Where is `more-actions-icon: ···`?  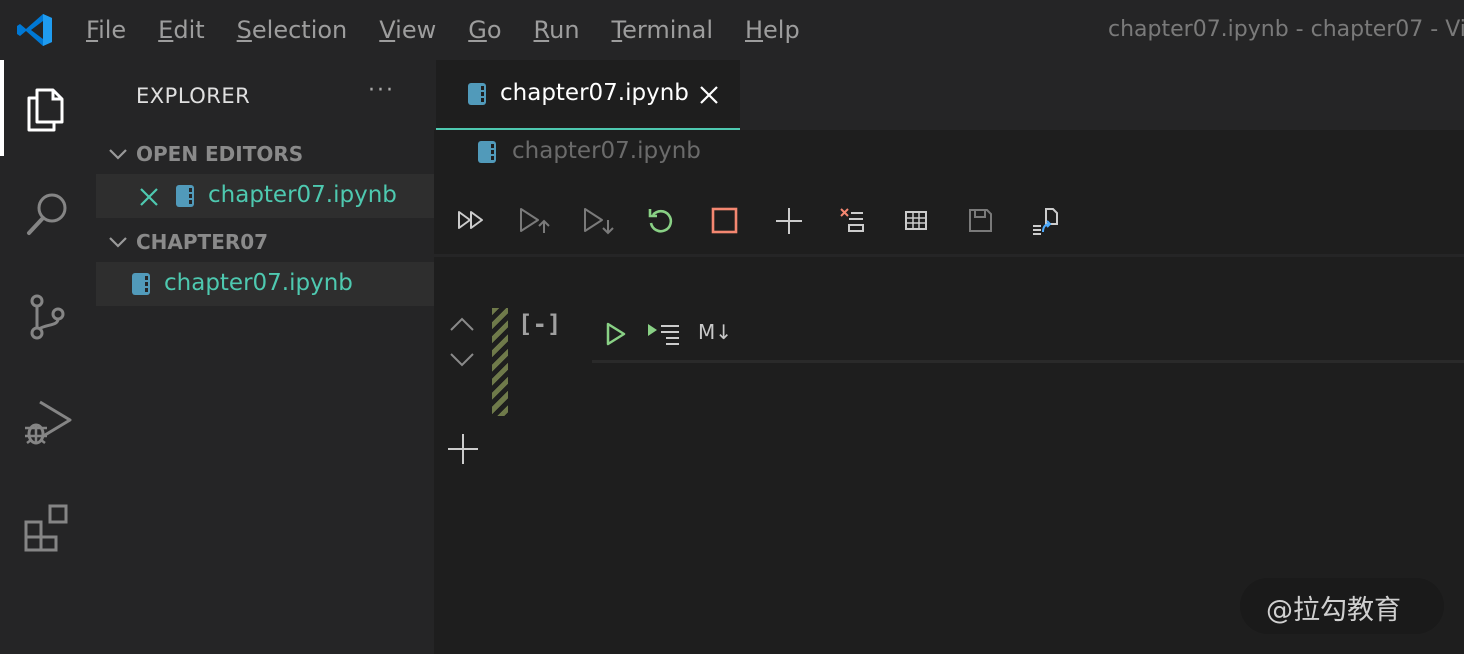 more-actions-icon: ··· is located at coordinates (381, 90).